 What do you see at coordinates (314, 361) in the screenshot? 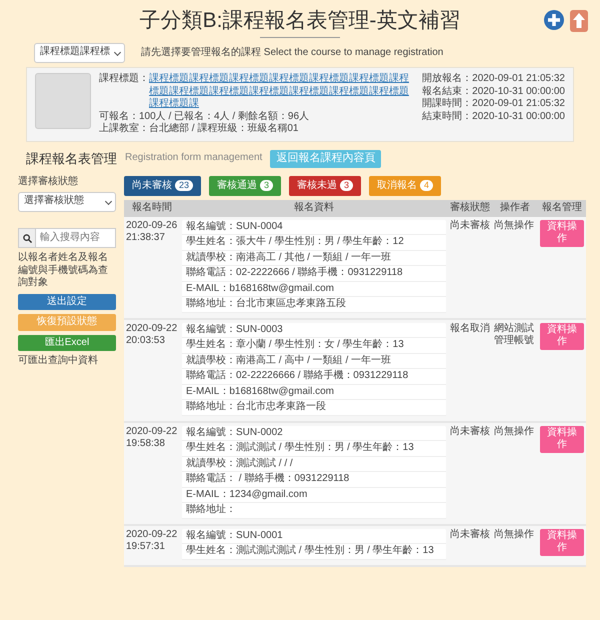
I see `detail-line: 就讀學校：南港高工 / 高中 / 一類組 / 一年一班` at bounding box center [314, 361].